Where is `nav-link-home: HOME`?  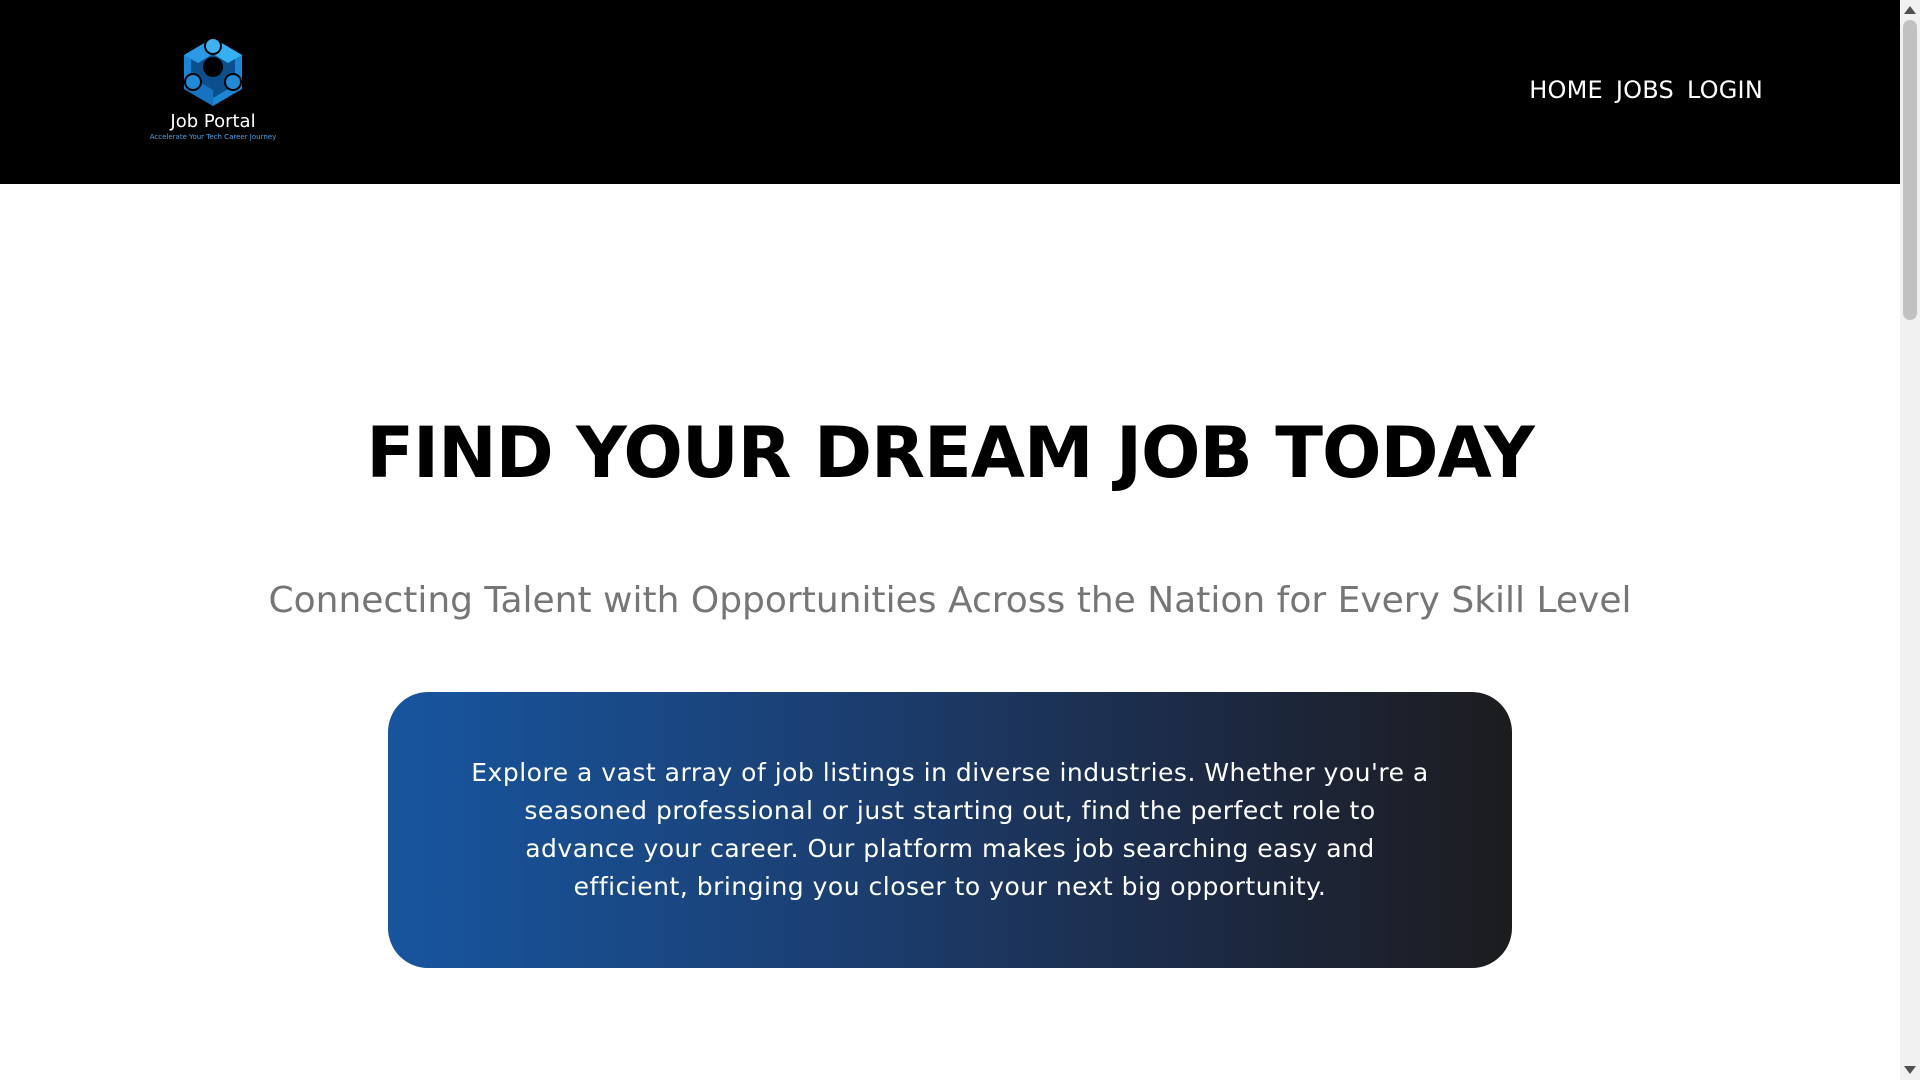 nav-link-home: HOME is located at coordinates (1566, 90).